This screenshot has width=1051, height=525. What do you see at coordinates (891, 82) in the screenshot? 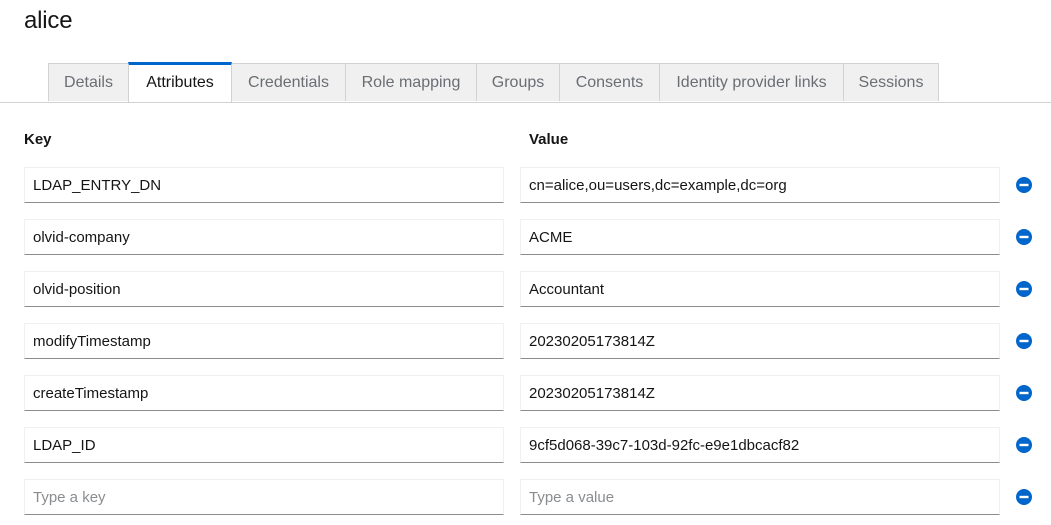
I see `tab-sessions: Sessions` at bounding box center [891, 82].